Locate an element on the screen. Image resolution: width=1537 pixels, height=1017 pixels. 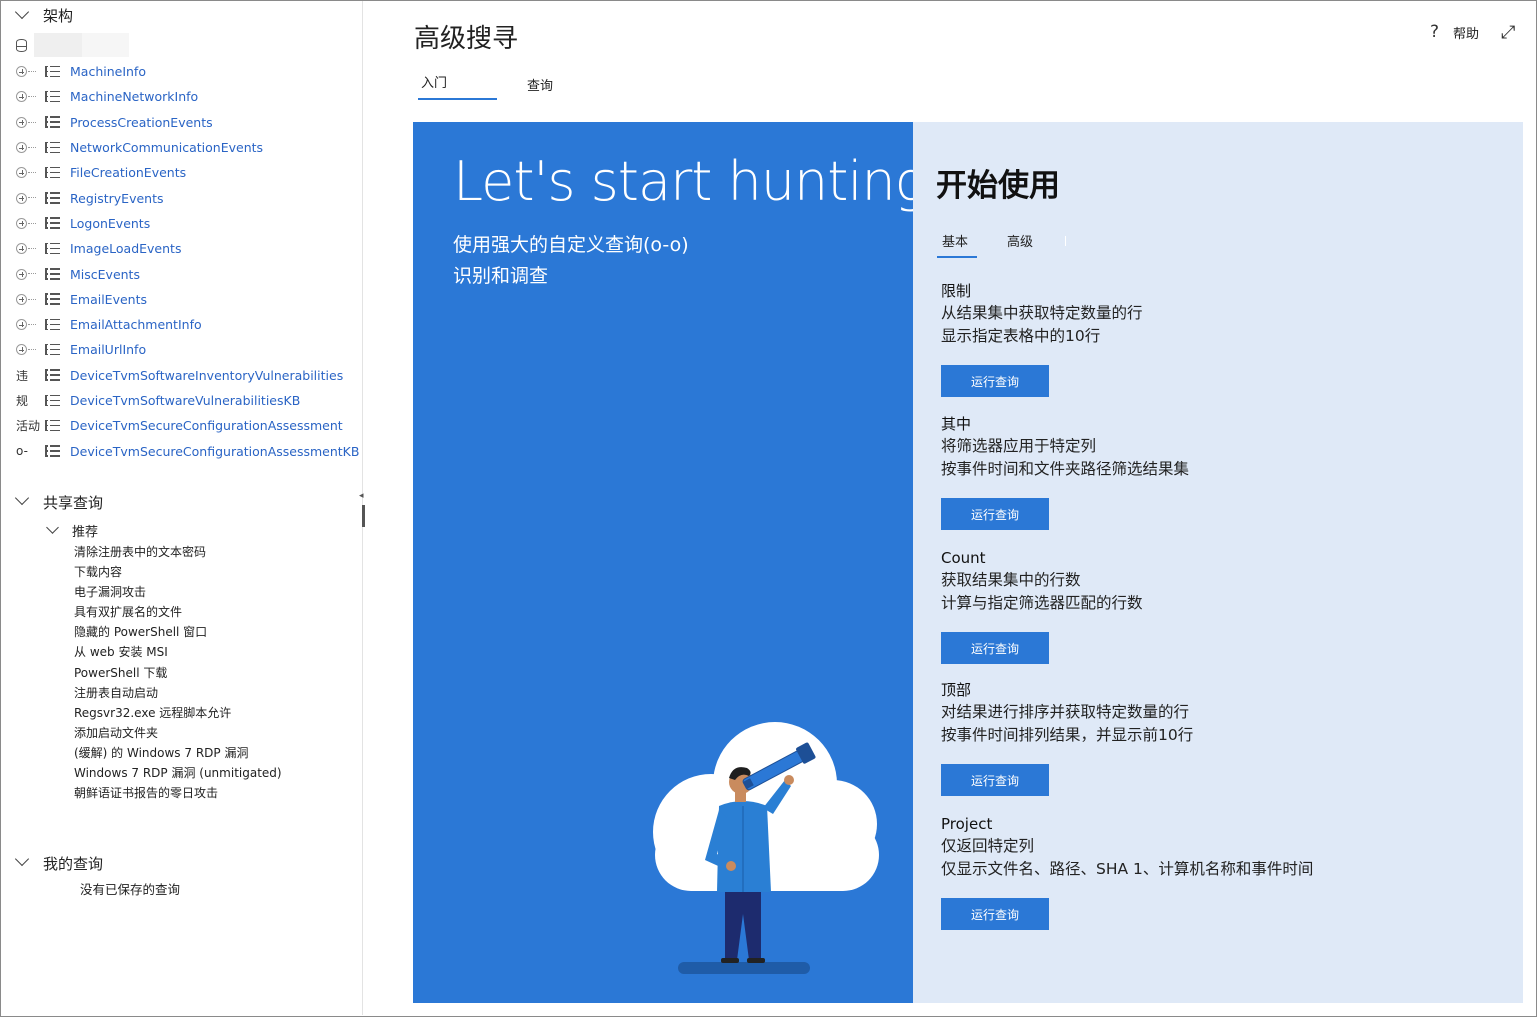
recommended-query-item: 注册表自动启动 is located at coordinates (178, 693).